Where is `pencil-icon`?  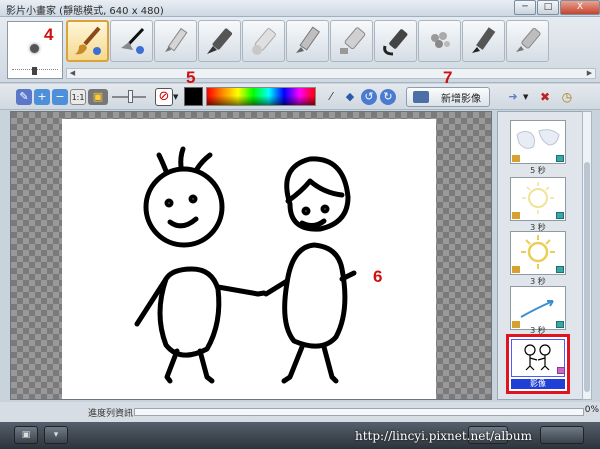 pencil-icon is located at coordinates (175, 39).